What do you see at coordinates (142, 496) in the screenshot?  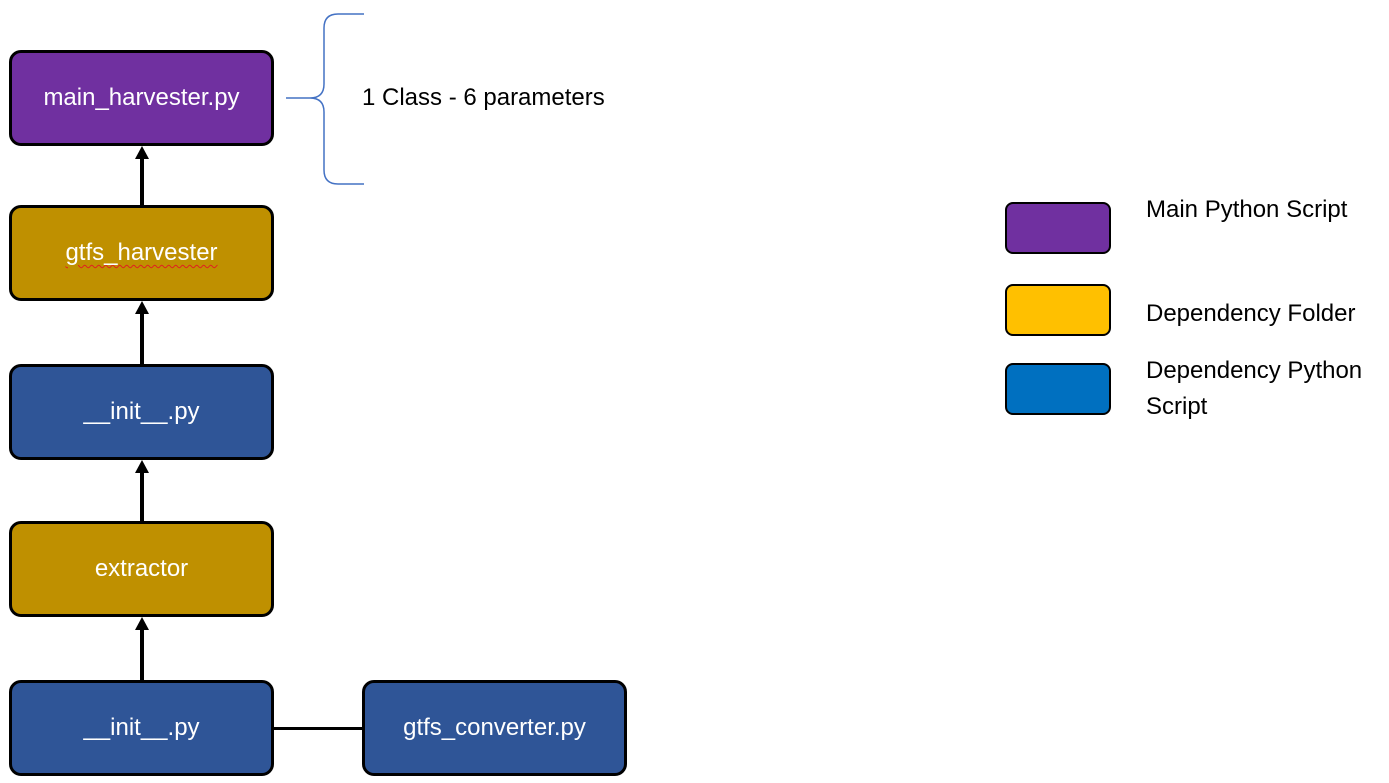 I see `arrow-shaft-extractor-to-init-top` at bounding box center [142, 496].